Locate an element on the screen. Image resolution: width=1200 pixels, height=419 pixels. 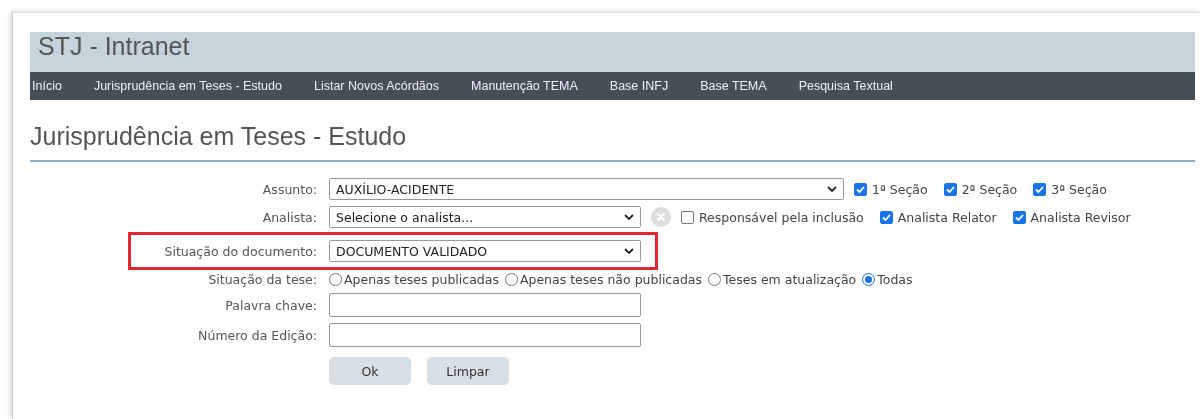
checkbox-label: 2ª Seção is located at coordinates (989, 189).